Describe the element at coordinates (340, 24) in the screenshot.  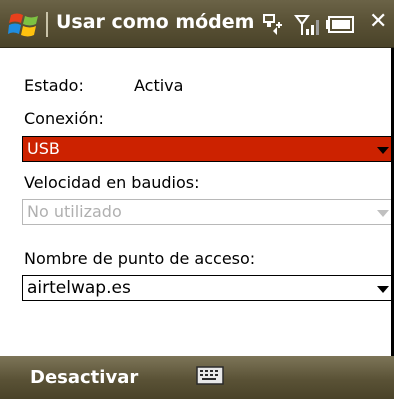
I see `battery-icon` at that location.